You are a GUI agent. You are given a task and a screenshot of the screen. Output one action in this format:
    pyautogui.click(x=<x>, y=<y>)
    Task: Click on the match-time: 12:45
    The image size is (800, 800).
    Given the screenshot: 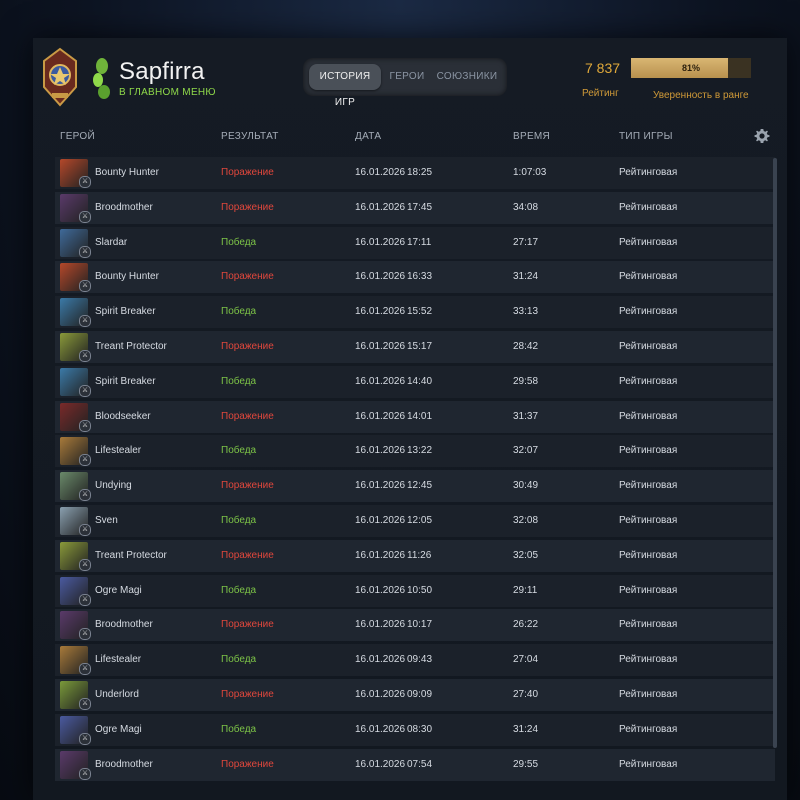 What is the action you would take?
    pyautogui.click(x=420, y=486)
    